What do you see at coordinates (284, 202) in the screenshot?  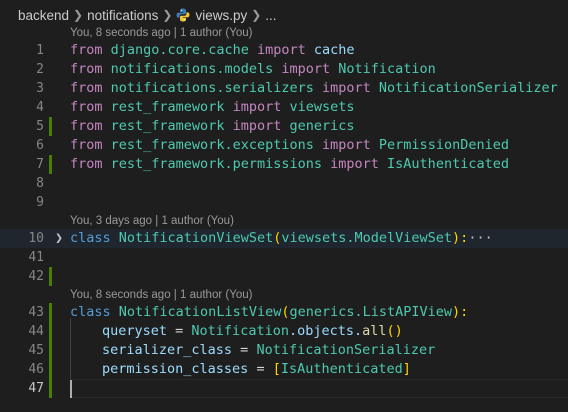 I see `code-line: 9` at bounding box center [284, 202].